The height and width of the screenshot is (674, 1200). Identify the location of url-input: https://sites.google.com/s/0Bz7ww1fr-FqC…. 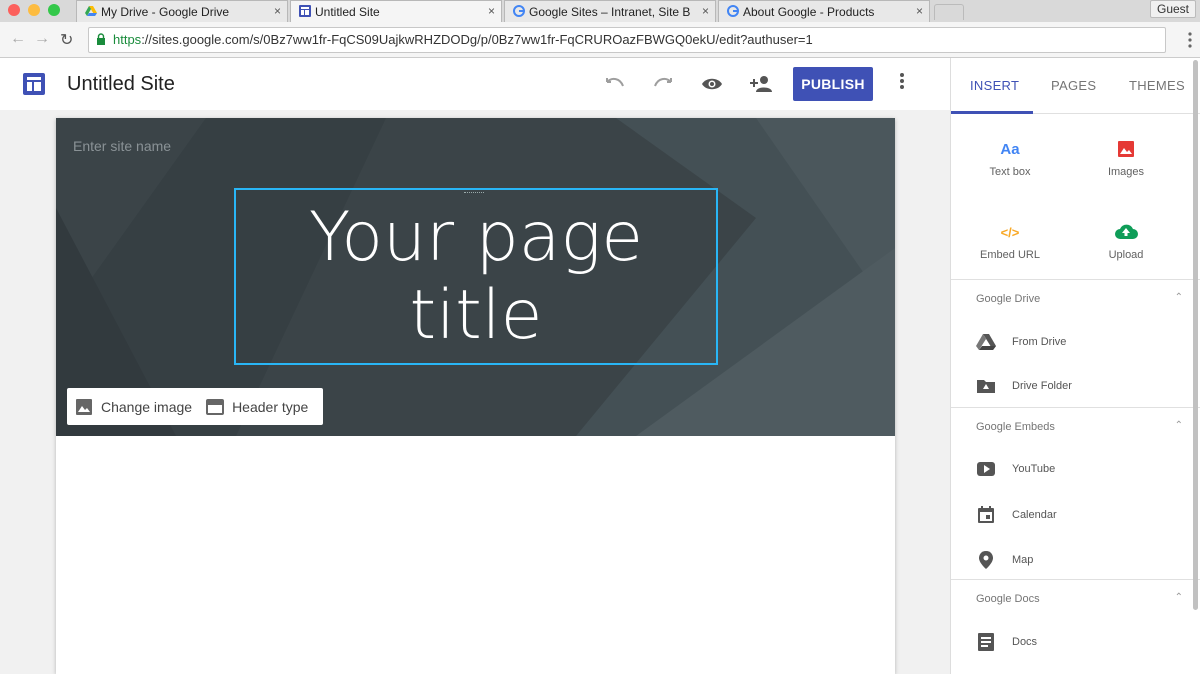
(627, 40).